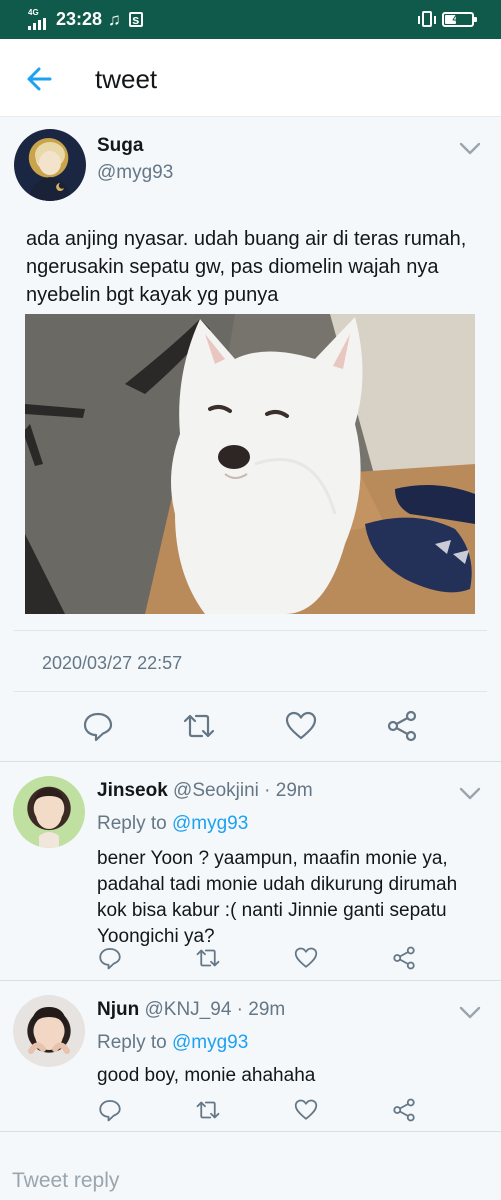 This screenshot has height=1200, width=501. I want to click on user-handle: @Seokjini, so click(216, 790).